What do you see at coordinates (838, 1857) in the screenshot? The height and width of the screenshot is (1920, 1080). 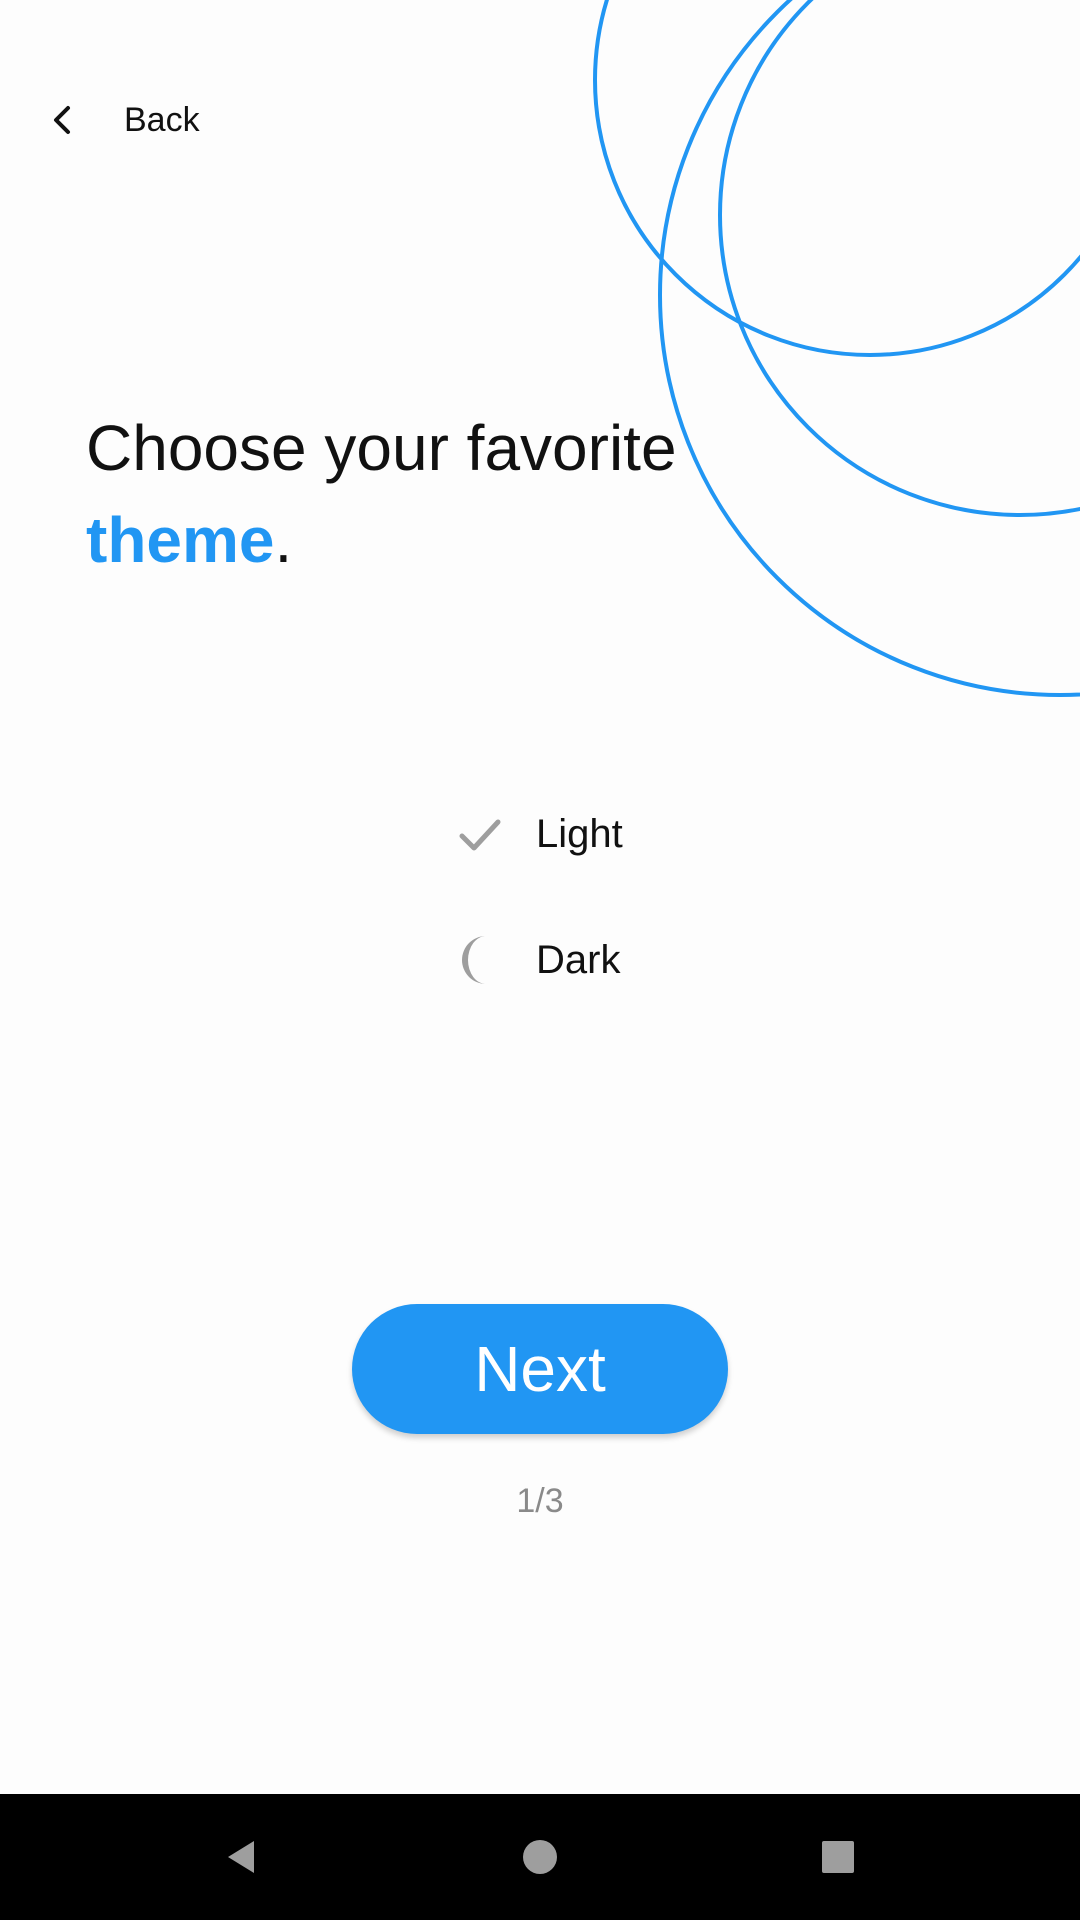 I see `nav-recents-icon` at bounding box center [838, 1857].